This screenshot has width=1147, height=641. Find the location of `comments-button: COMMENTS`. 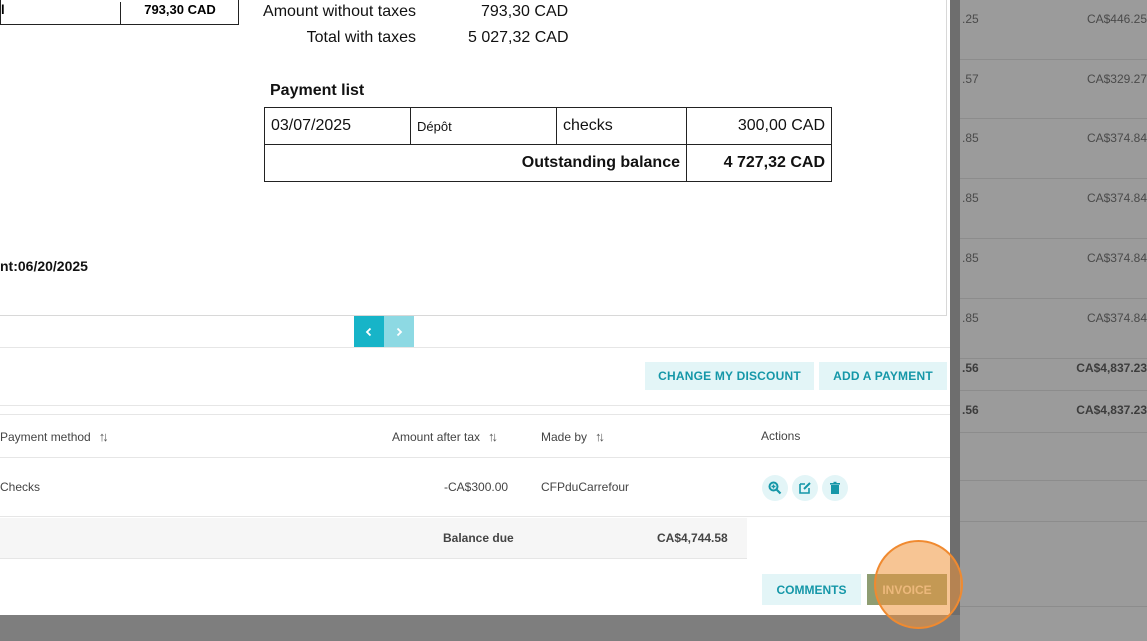

comments-button: COMMENTS is located at coordinates (811, 589).